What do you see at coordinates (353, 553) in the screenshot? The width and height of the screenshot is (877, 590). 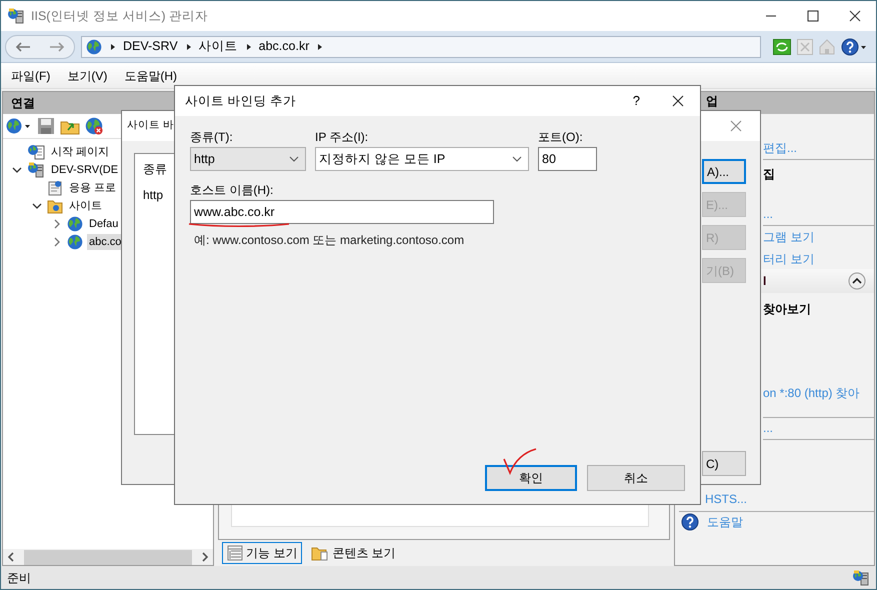 I see `view-tab: 콘텐츠 보기` at bounding box center [353, 553].